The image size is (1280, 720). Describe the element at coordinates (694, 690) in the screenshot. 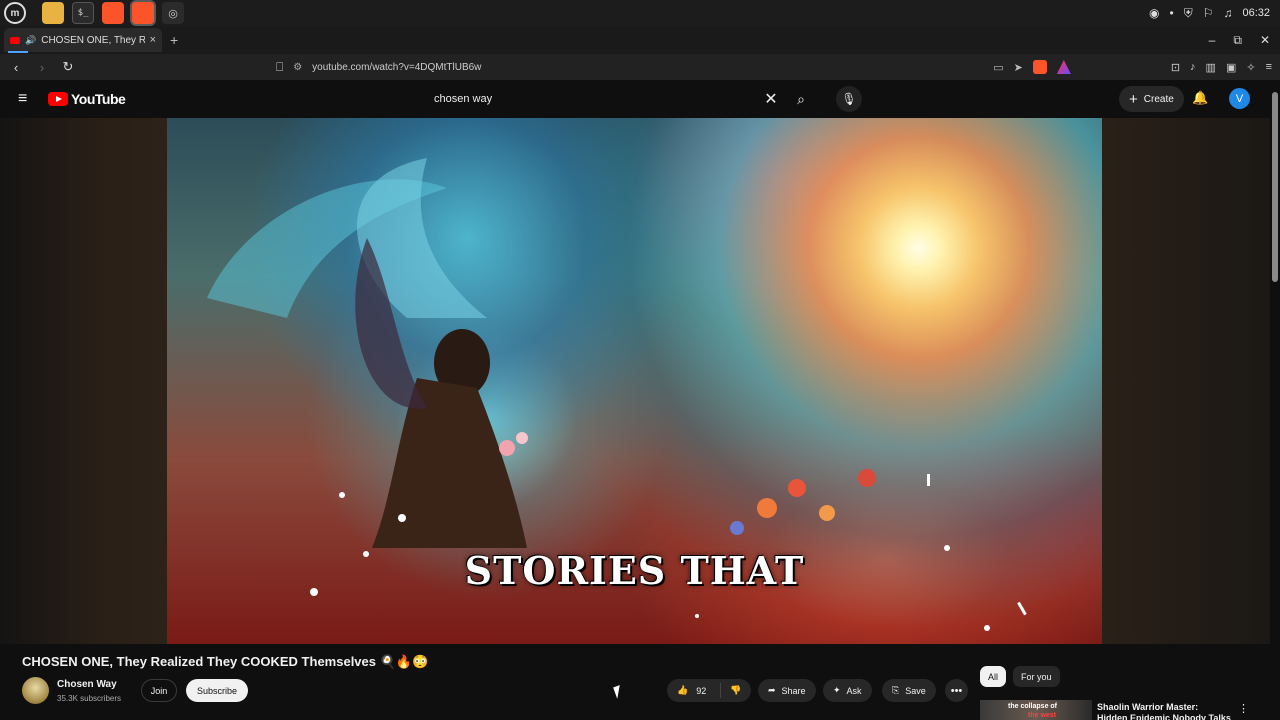

I see `like-button: 👍 92` at that location.